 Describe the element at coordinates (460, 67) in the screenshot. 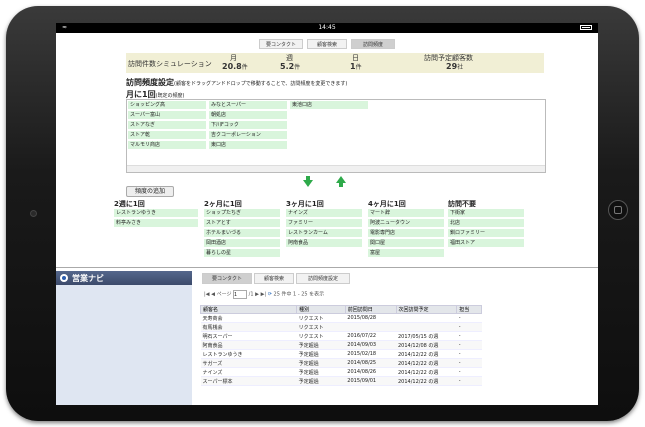

I see `planned-unit: 社` at that location.